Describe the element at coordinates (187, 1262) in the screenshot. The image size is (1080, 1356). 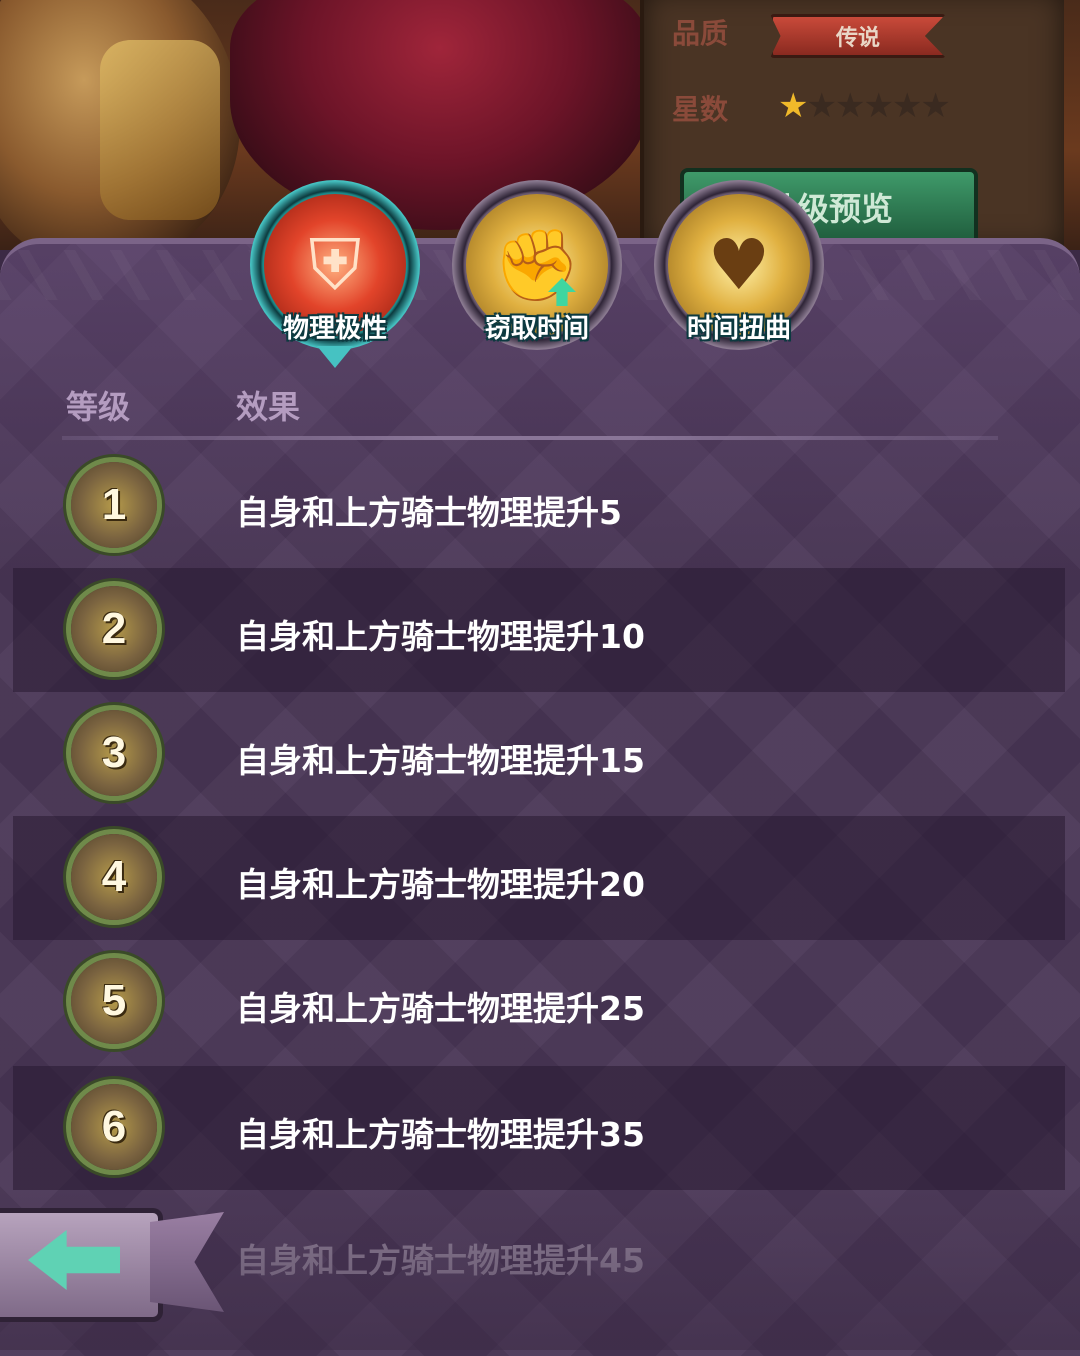
I see `back-button-ribbon` at that location.